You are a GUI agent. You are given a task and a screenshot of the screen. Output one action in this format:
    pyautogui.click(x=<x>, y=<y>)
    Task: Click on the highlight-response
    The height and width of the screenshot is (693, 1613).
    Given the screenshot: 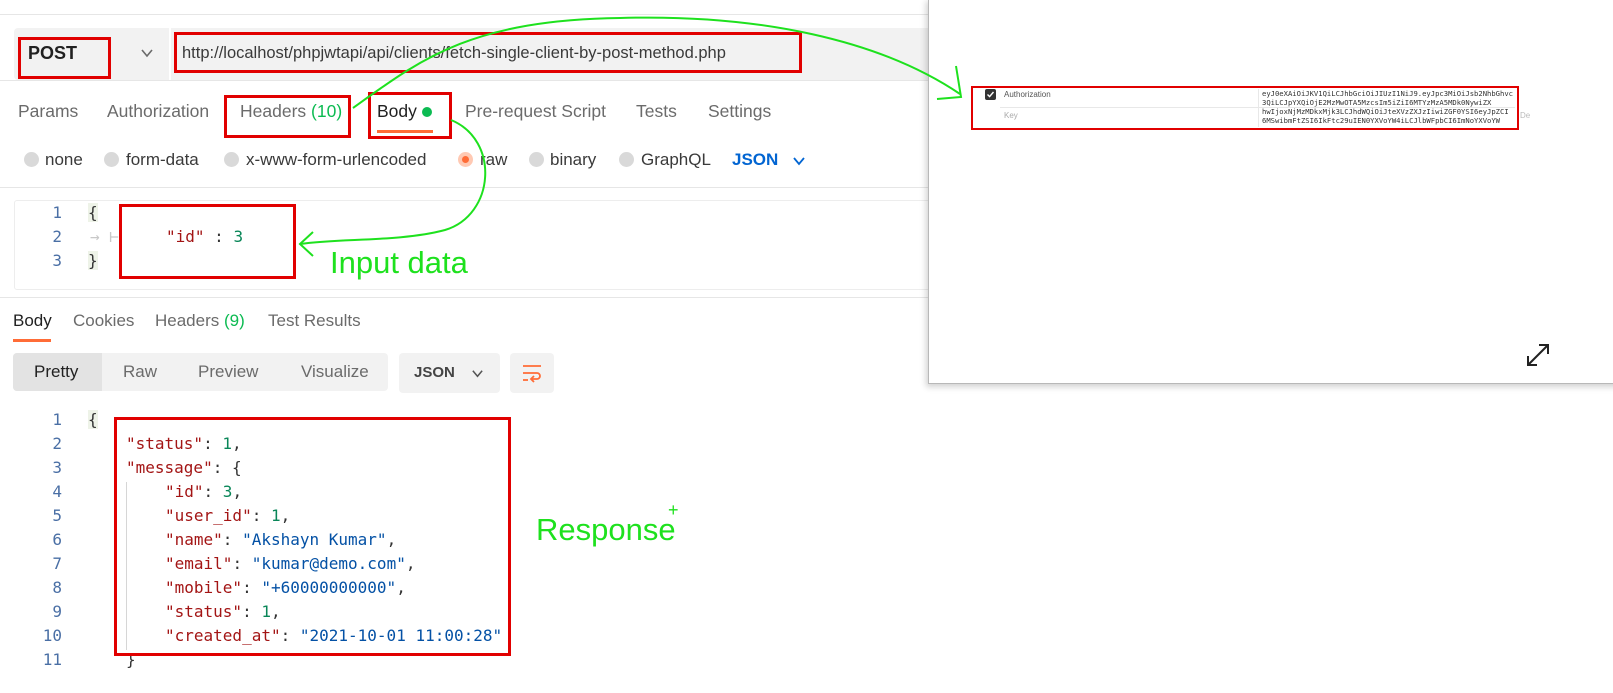 What is the action you would take?
    pyautogui.click(x=312, y=536)
    